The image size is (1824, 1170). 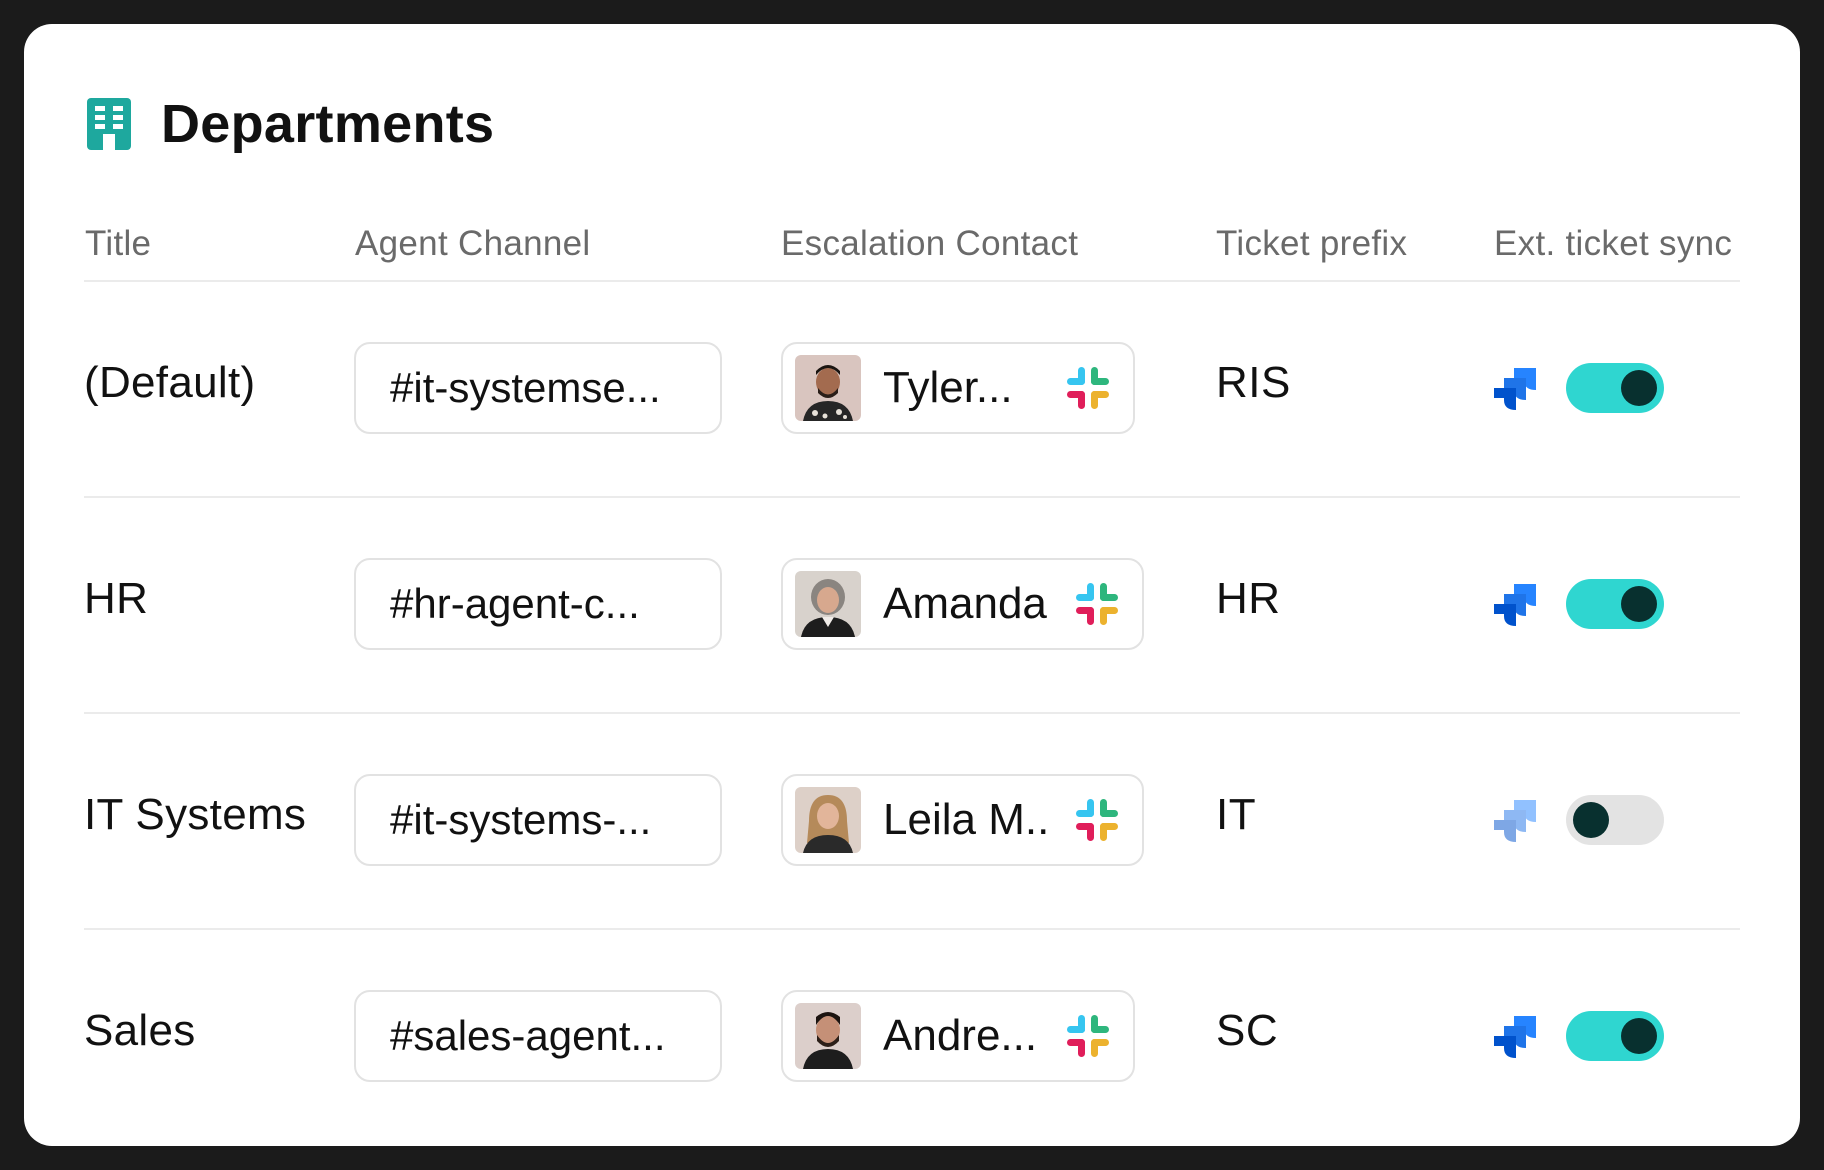 I want to click on building-icon, so click(x=109, y=124).